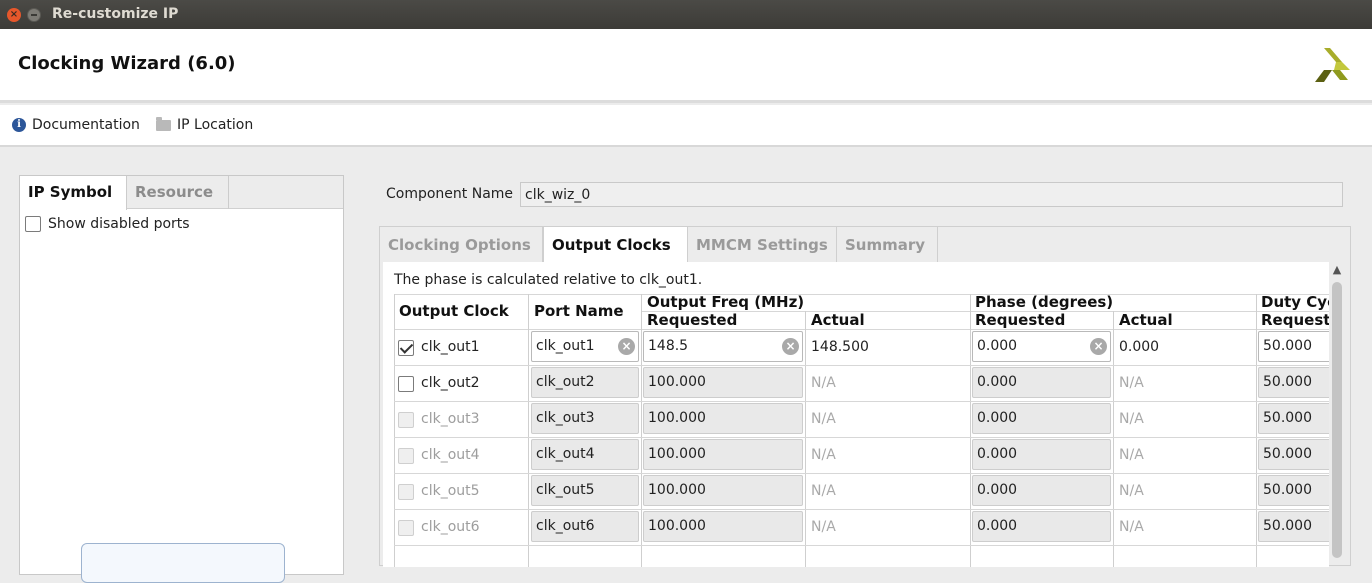 The height and width of the screenshot is (583, 1372). What do you see at coordinates (1333, 55) in the screenshot?
I see `logo-top-shape` at bounding box center [1333, 55].